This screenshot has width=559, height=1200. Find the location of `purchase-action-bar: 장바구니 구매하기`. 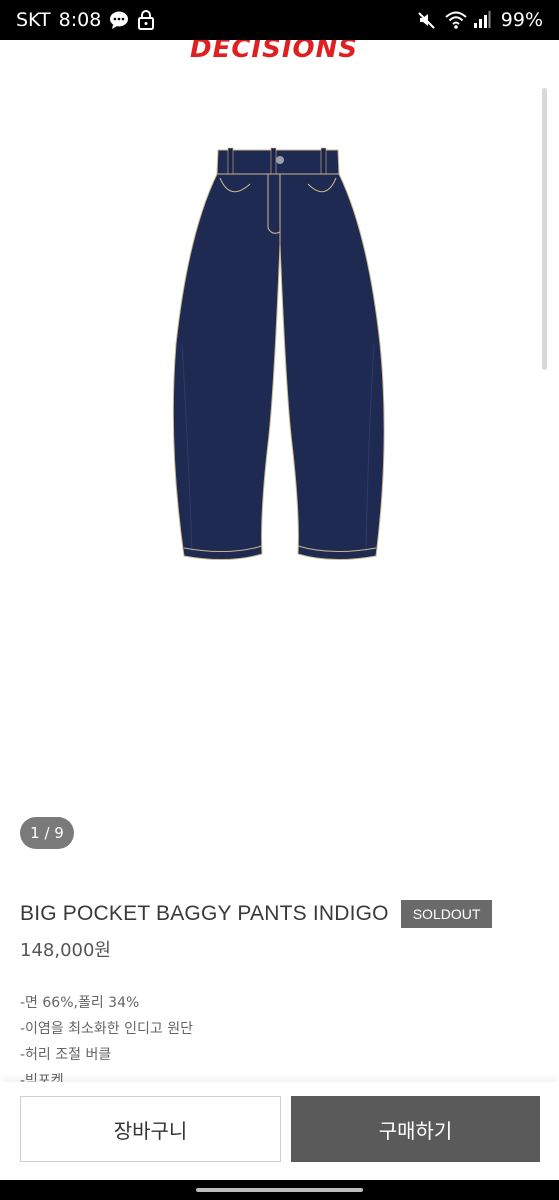

purchase-action-bar: 장바구니 구매하기 is located at coordinates (279, 1131).